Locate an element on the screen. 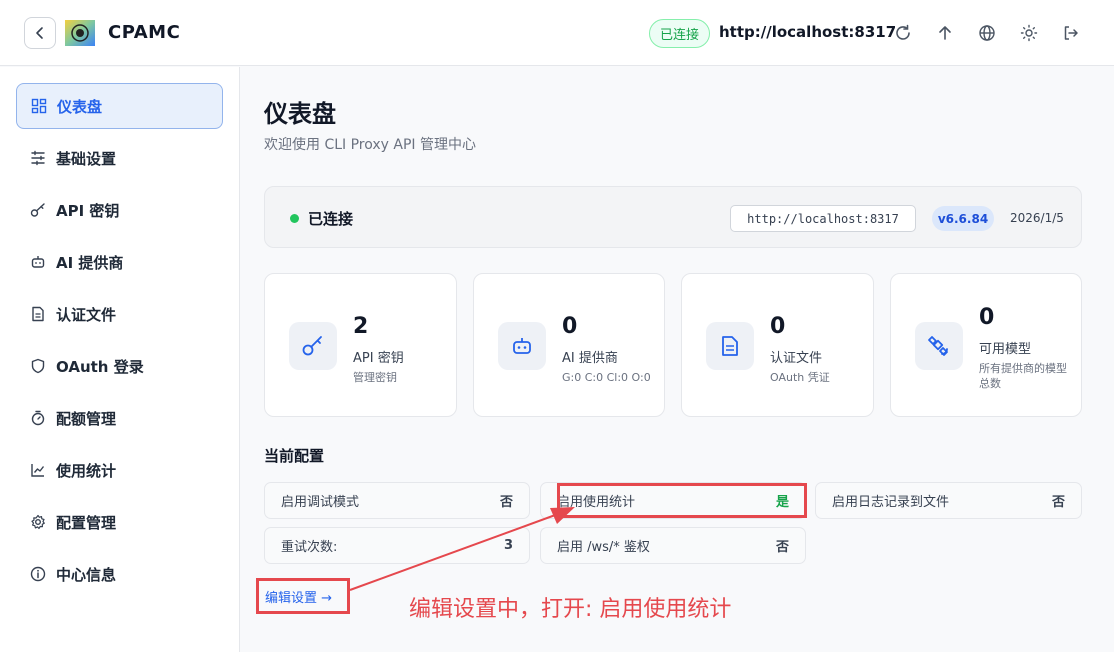 This screenshot has height=652, width=1114. annotation-text: 编辑设置中，打开: 启用使用统计 is located at coordinates (570, 609).